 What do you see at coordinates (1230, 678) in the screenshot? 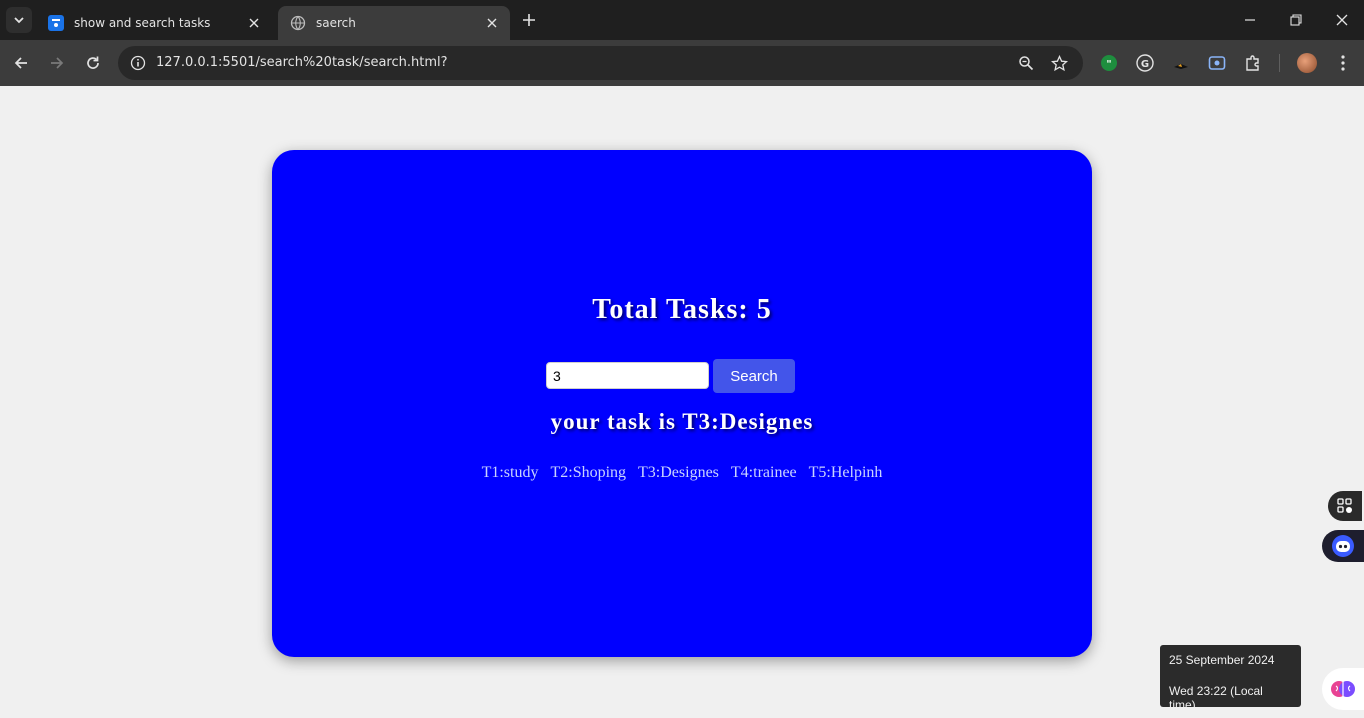
I see `clock-tooltip: 25 September 2024 Wed 23:22 (Local time)` at bounding box center [1230, 678].